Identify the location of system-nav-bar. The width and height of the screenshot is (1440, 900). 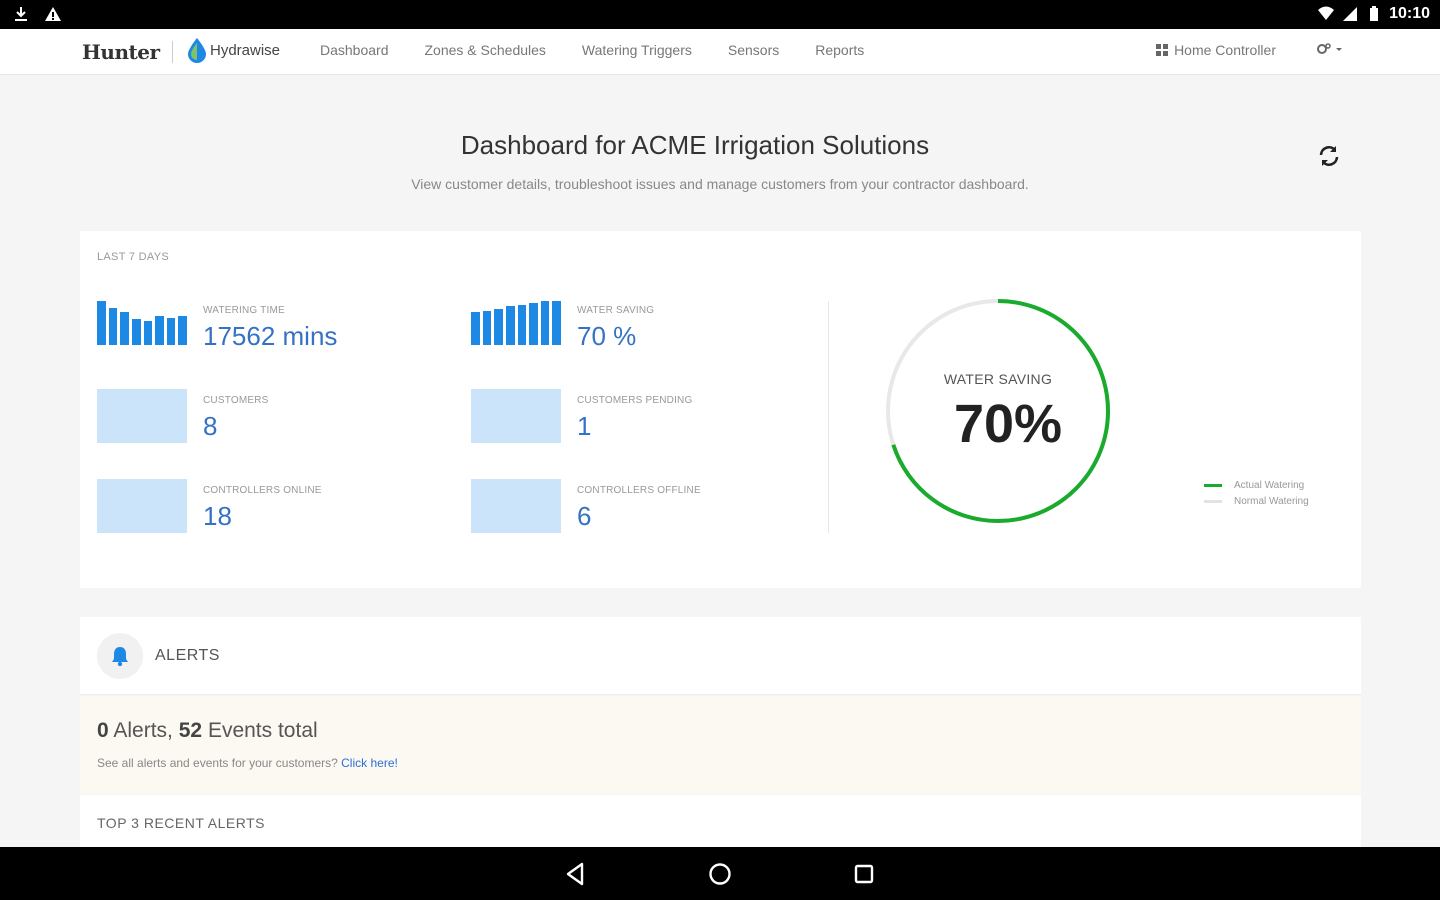
(720, 873).